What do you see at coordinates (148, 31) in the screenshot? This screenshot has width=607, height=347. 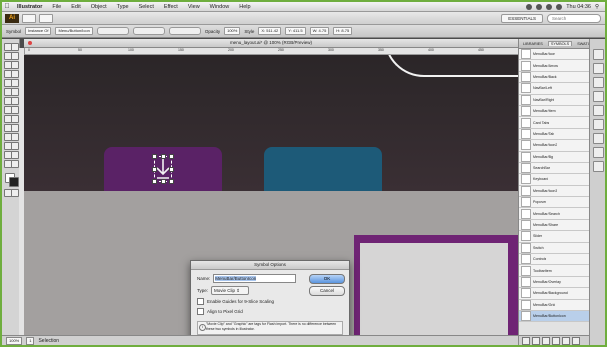 I see `break-link-button` at bounding box center [148, 31].